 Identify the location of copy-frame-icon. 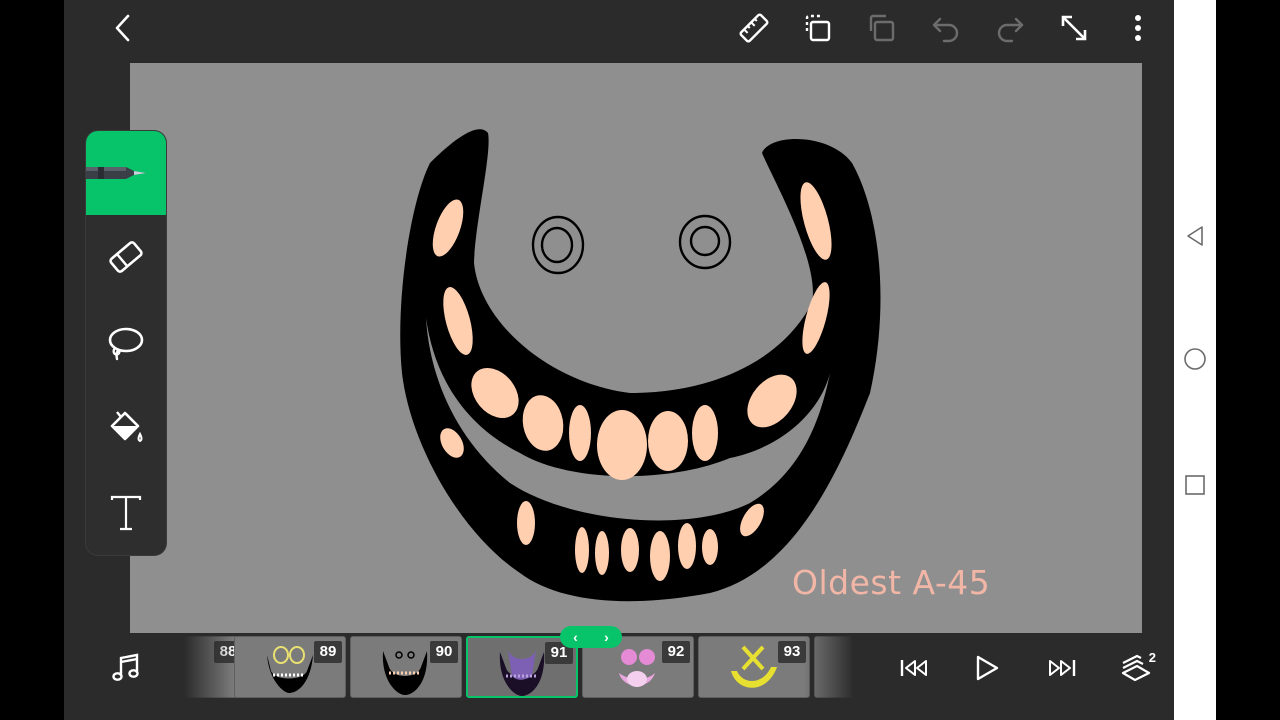
(818, 28).